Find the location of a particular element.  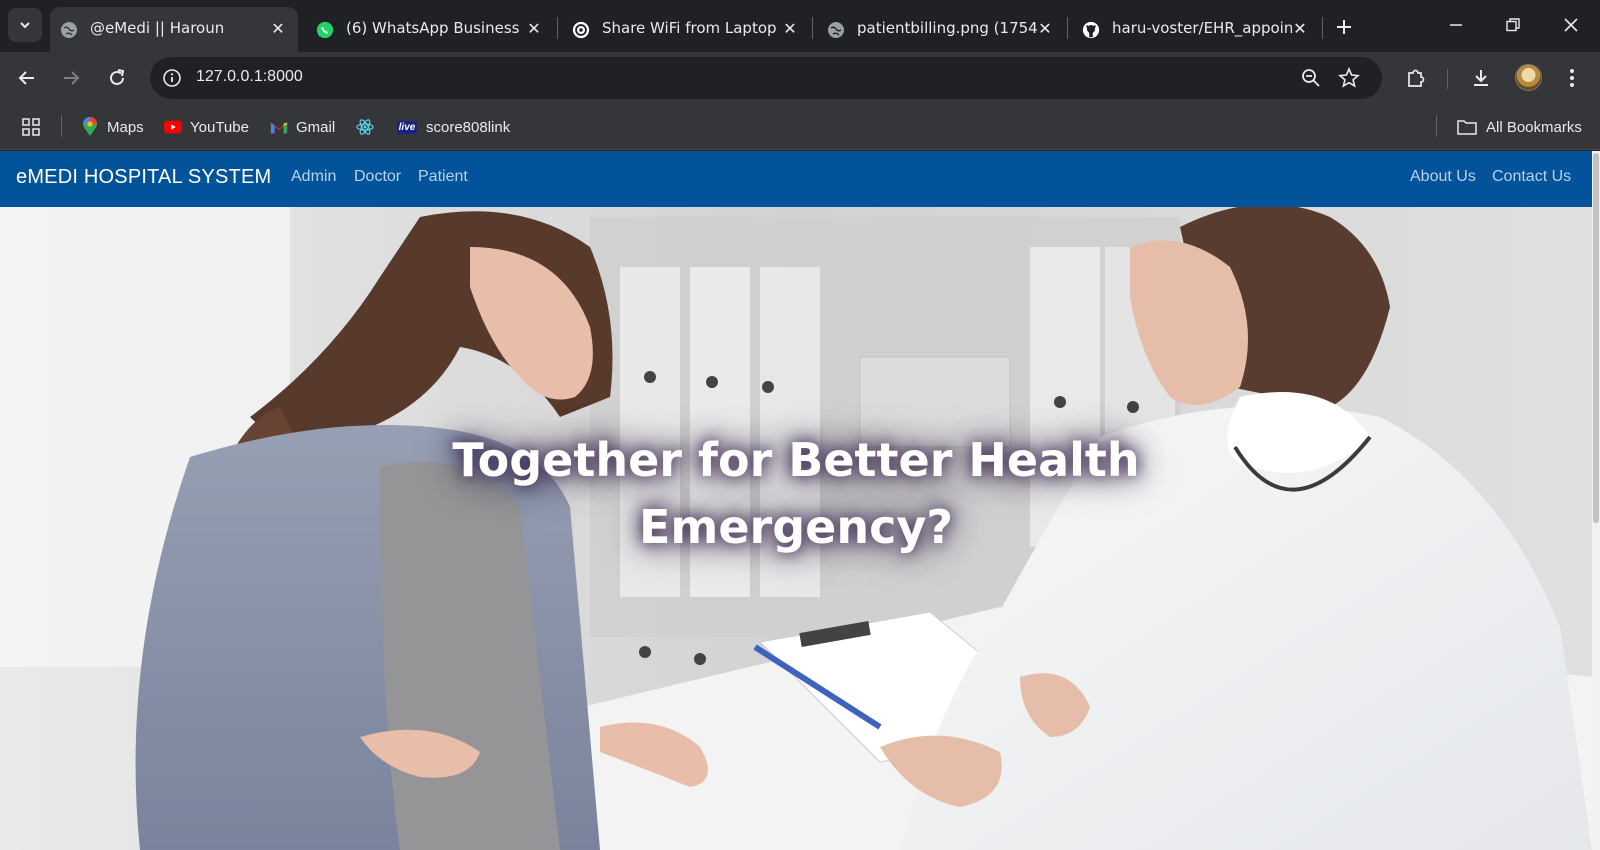

nav-patient: Patient is located at coordinates (443, 177).